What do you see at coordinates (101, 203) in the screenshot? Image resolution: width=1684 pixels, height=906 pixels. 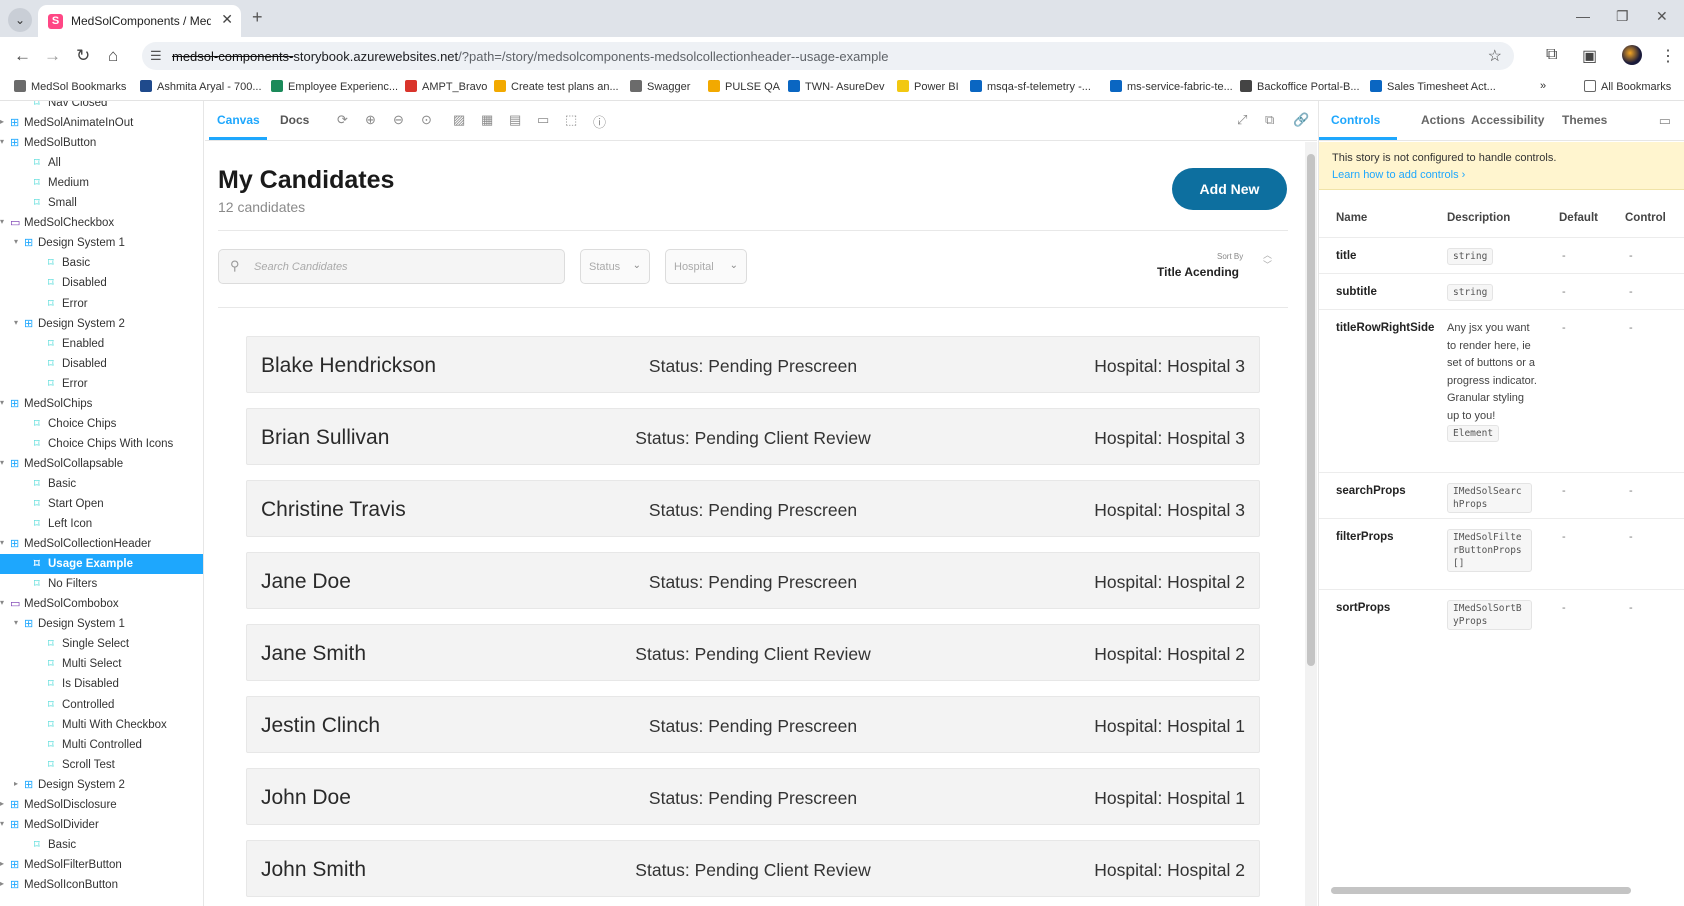 I see `sidebar-item: ⌑ Small` at bounding box center [101, 203].